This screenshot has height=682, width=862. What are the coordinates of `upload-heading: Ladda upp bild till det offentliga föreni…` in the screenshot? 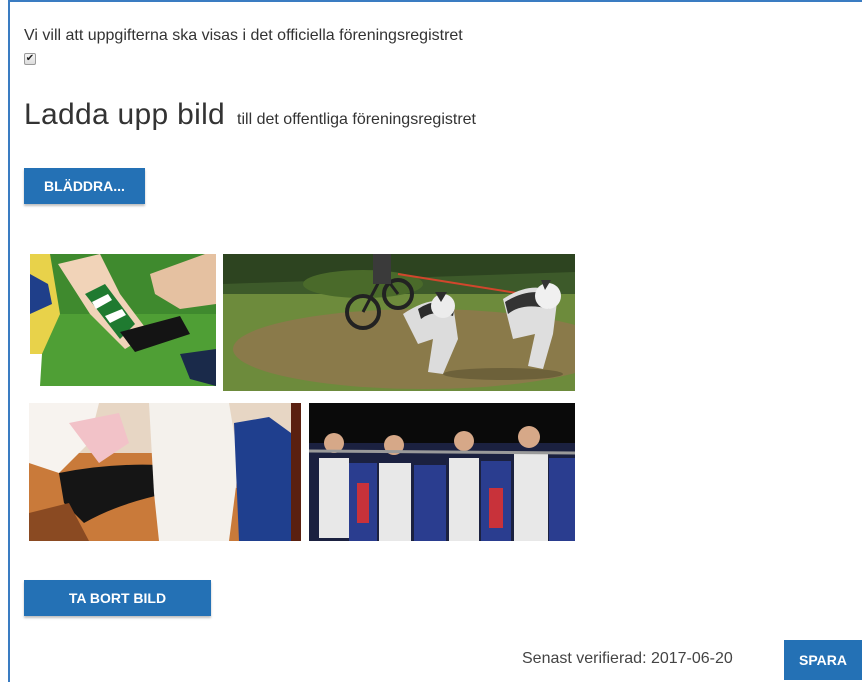 It's located at (250, 115).